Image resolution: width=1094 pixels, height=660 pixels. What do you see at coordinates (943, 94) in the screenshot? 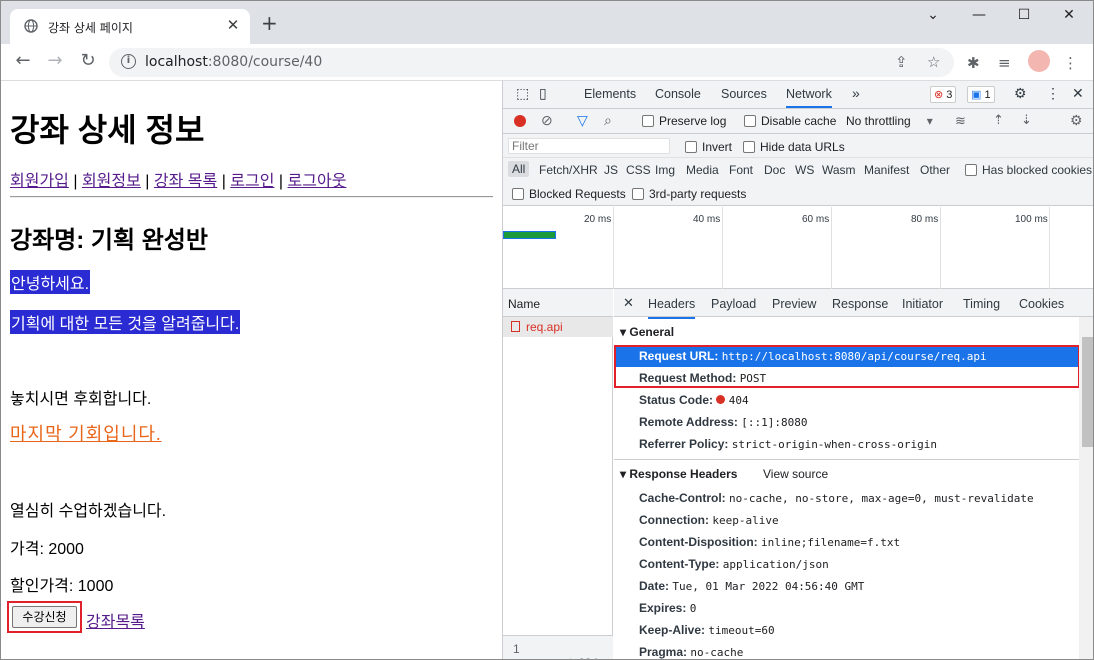
I see `error-badge: ⊗ 3` at bounding box center [943, 94].